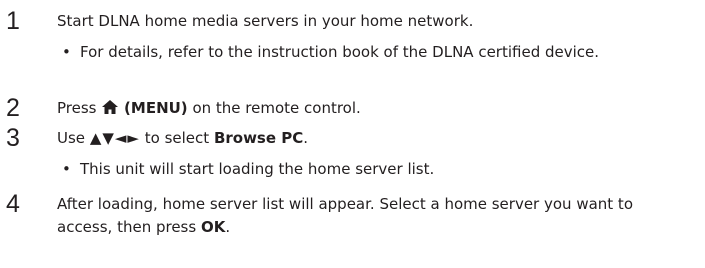  Describe the element at coordinates (258, 138) in the screenshot. I see `browse-pc-label: Browse PC` at that location.